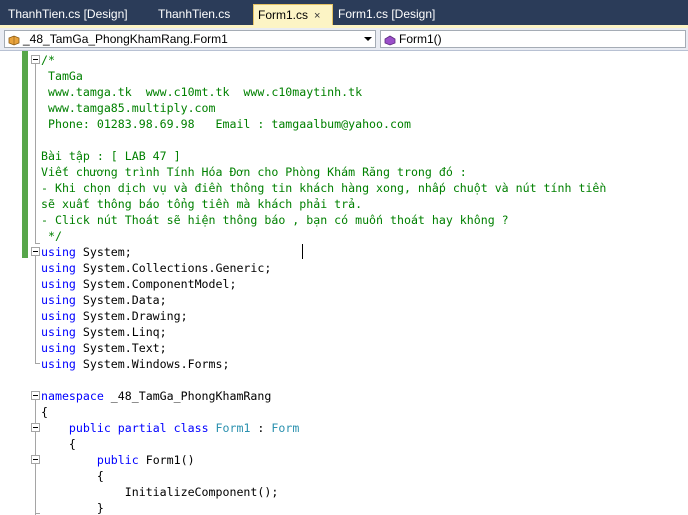 The image size is (688, 515). I want to click on change-tracking-bar, so click(25, 154).